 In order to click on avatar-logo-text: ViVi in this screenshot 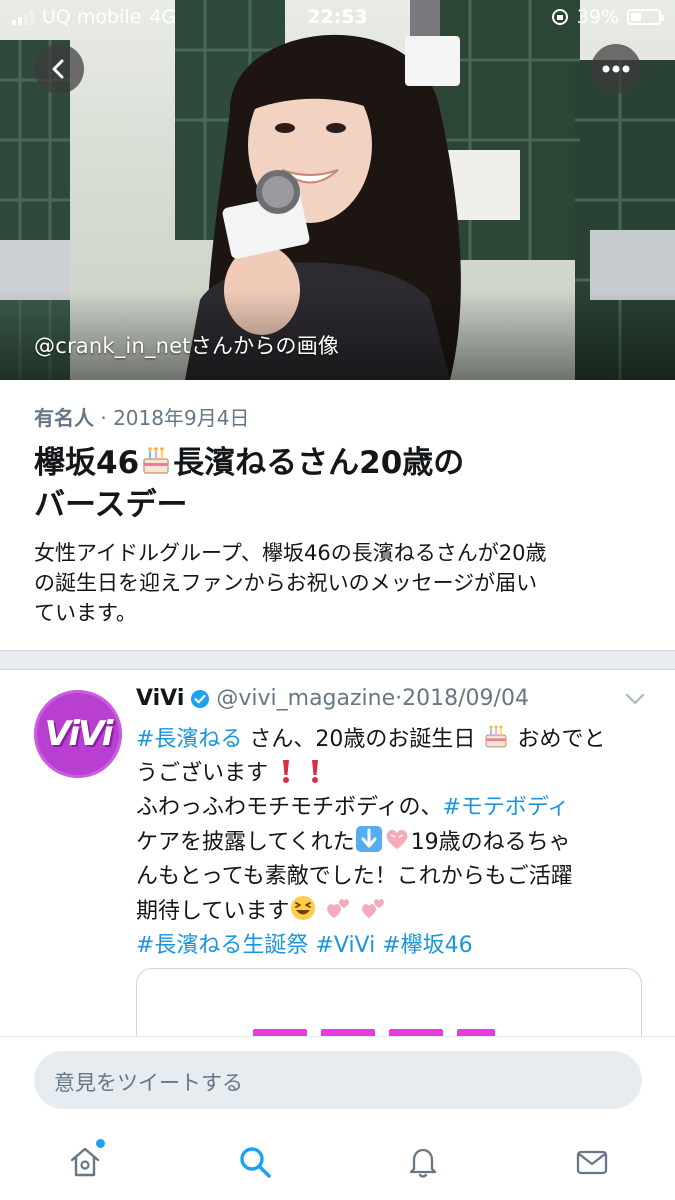, I will do `click(79, 734)`.